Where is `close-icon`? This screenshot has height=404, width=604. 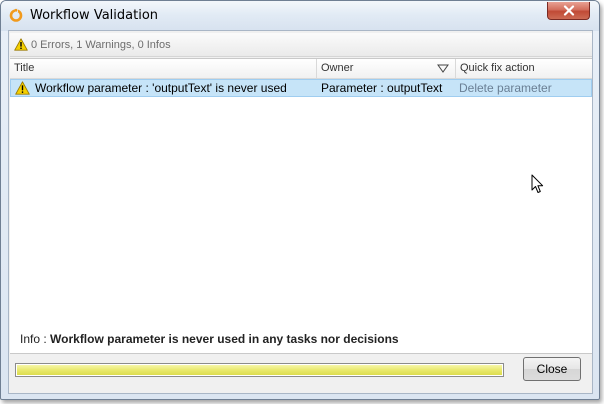
close-icon is located at coordinates (568, 10).